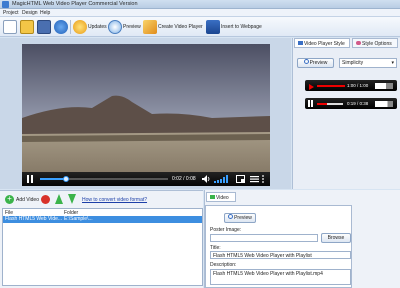 This screenshot has height=288, width=400. I want to click on style-options-icon, so click(358, 43).